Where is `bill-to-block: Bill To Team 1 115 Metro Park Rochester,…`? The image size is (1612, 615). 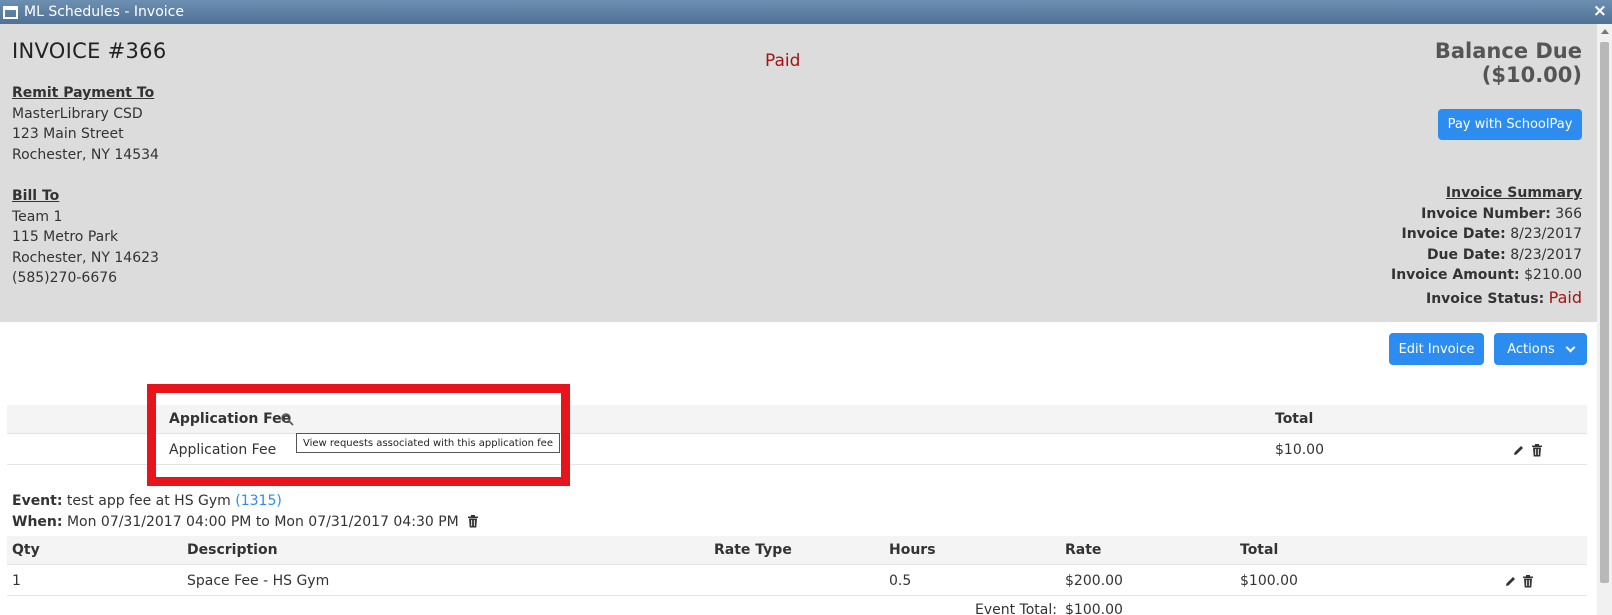 bill-to-block: Bill To Team 1 115 Metro Park Rochester,… is located at coordinates (85, 237).